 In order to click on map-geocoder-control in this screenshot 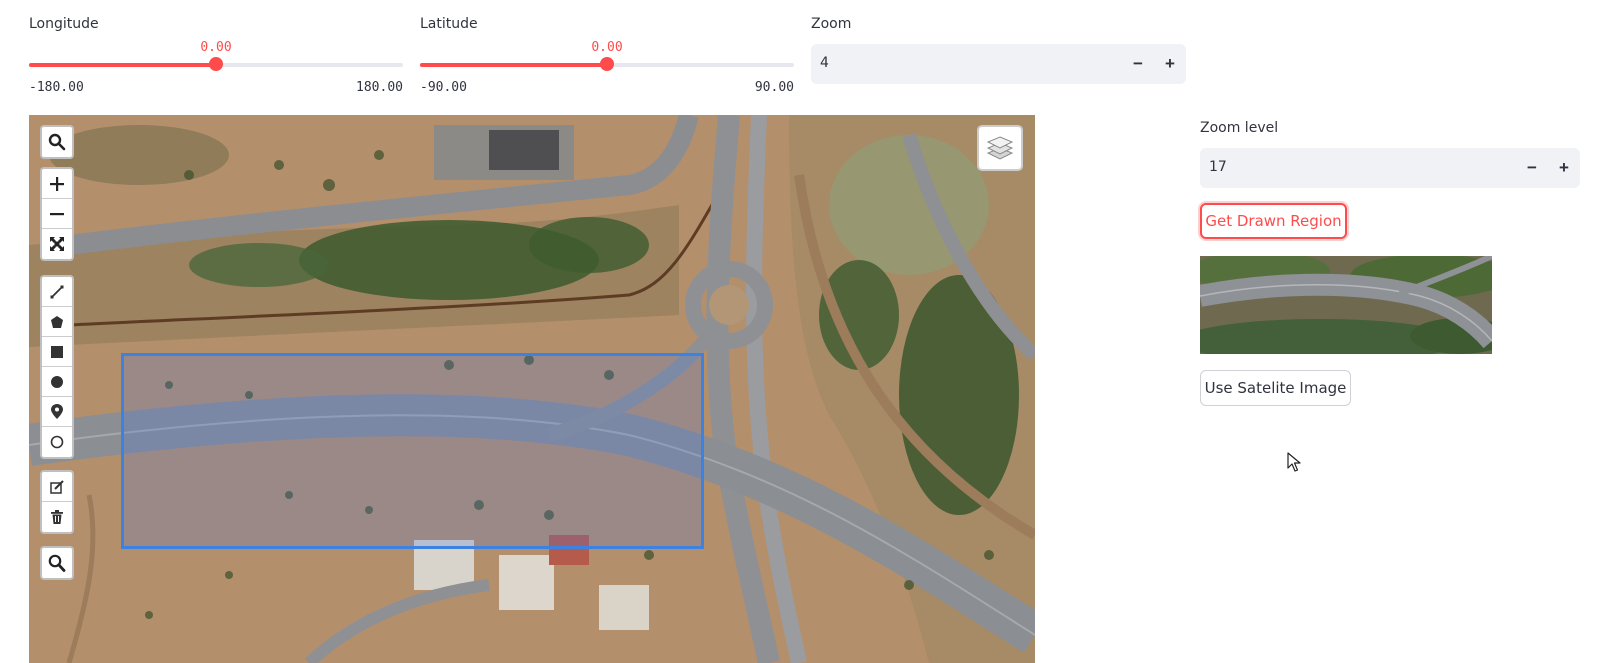, I will do `click(57, 563)`.